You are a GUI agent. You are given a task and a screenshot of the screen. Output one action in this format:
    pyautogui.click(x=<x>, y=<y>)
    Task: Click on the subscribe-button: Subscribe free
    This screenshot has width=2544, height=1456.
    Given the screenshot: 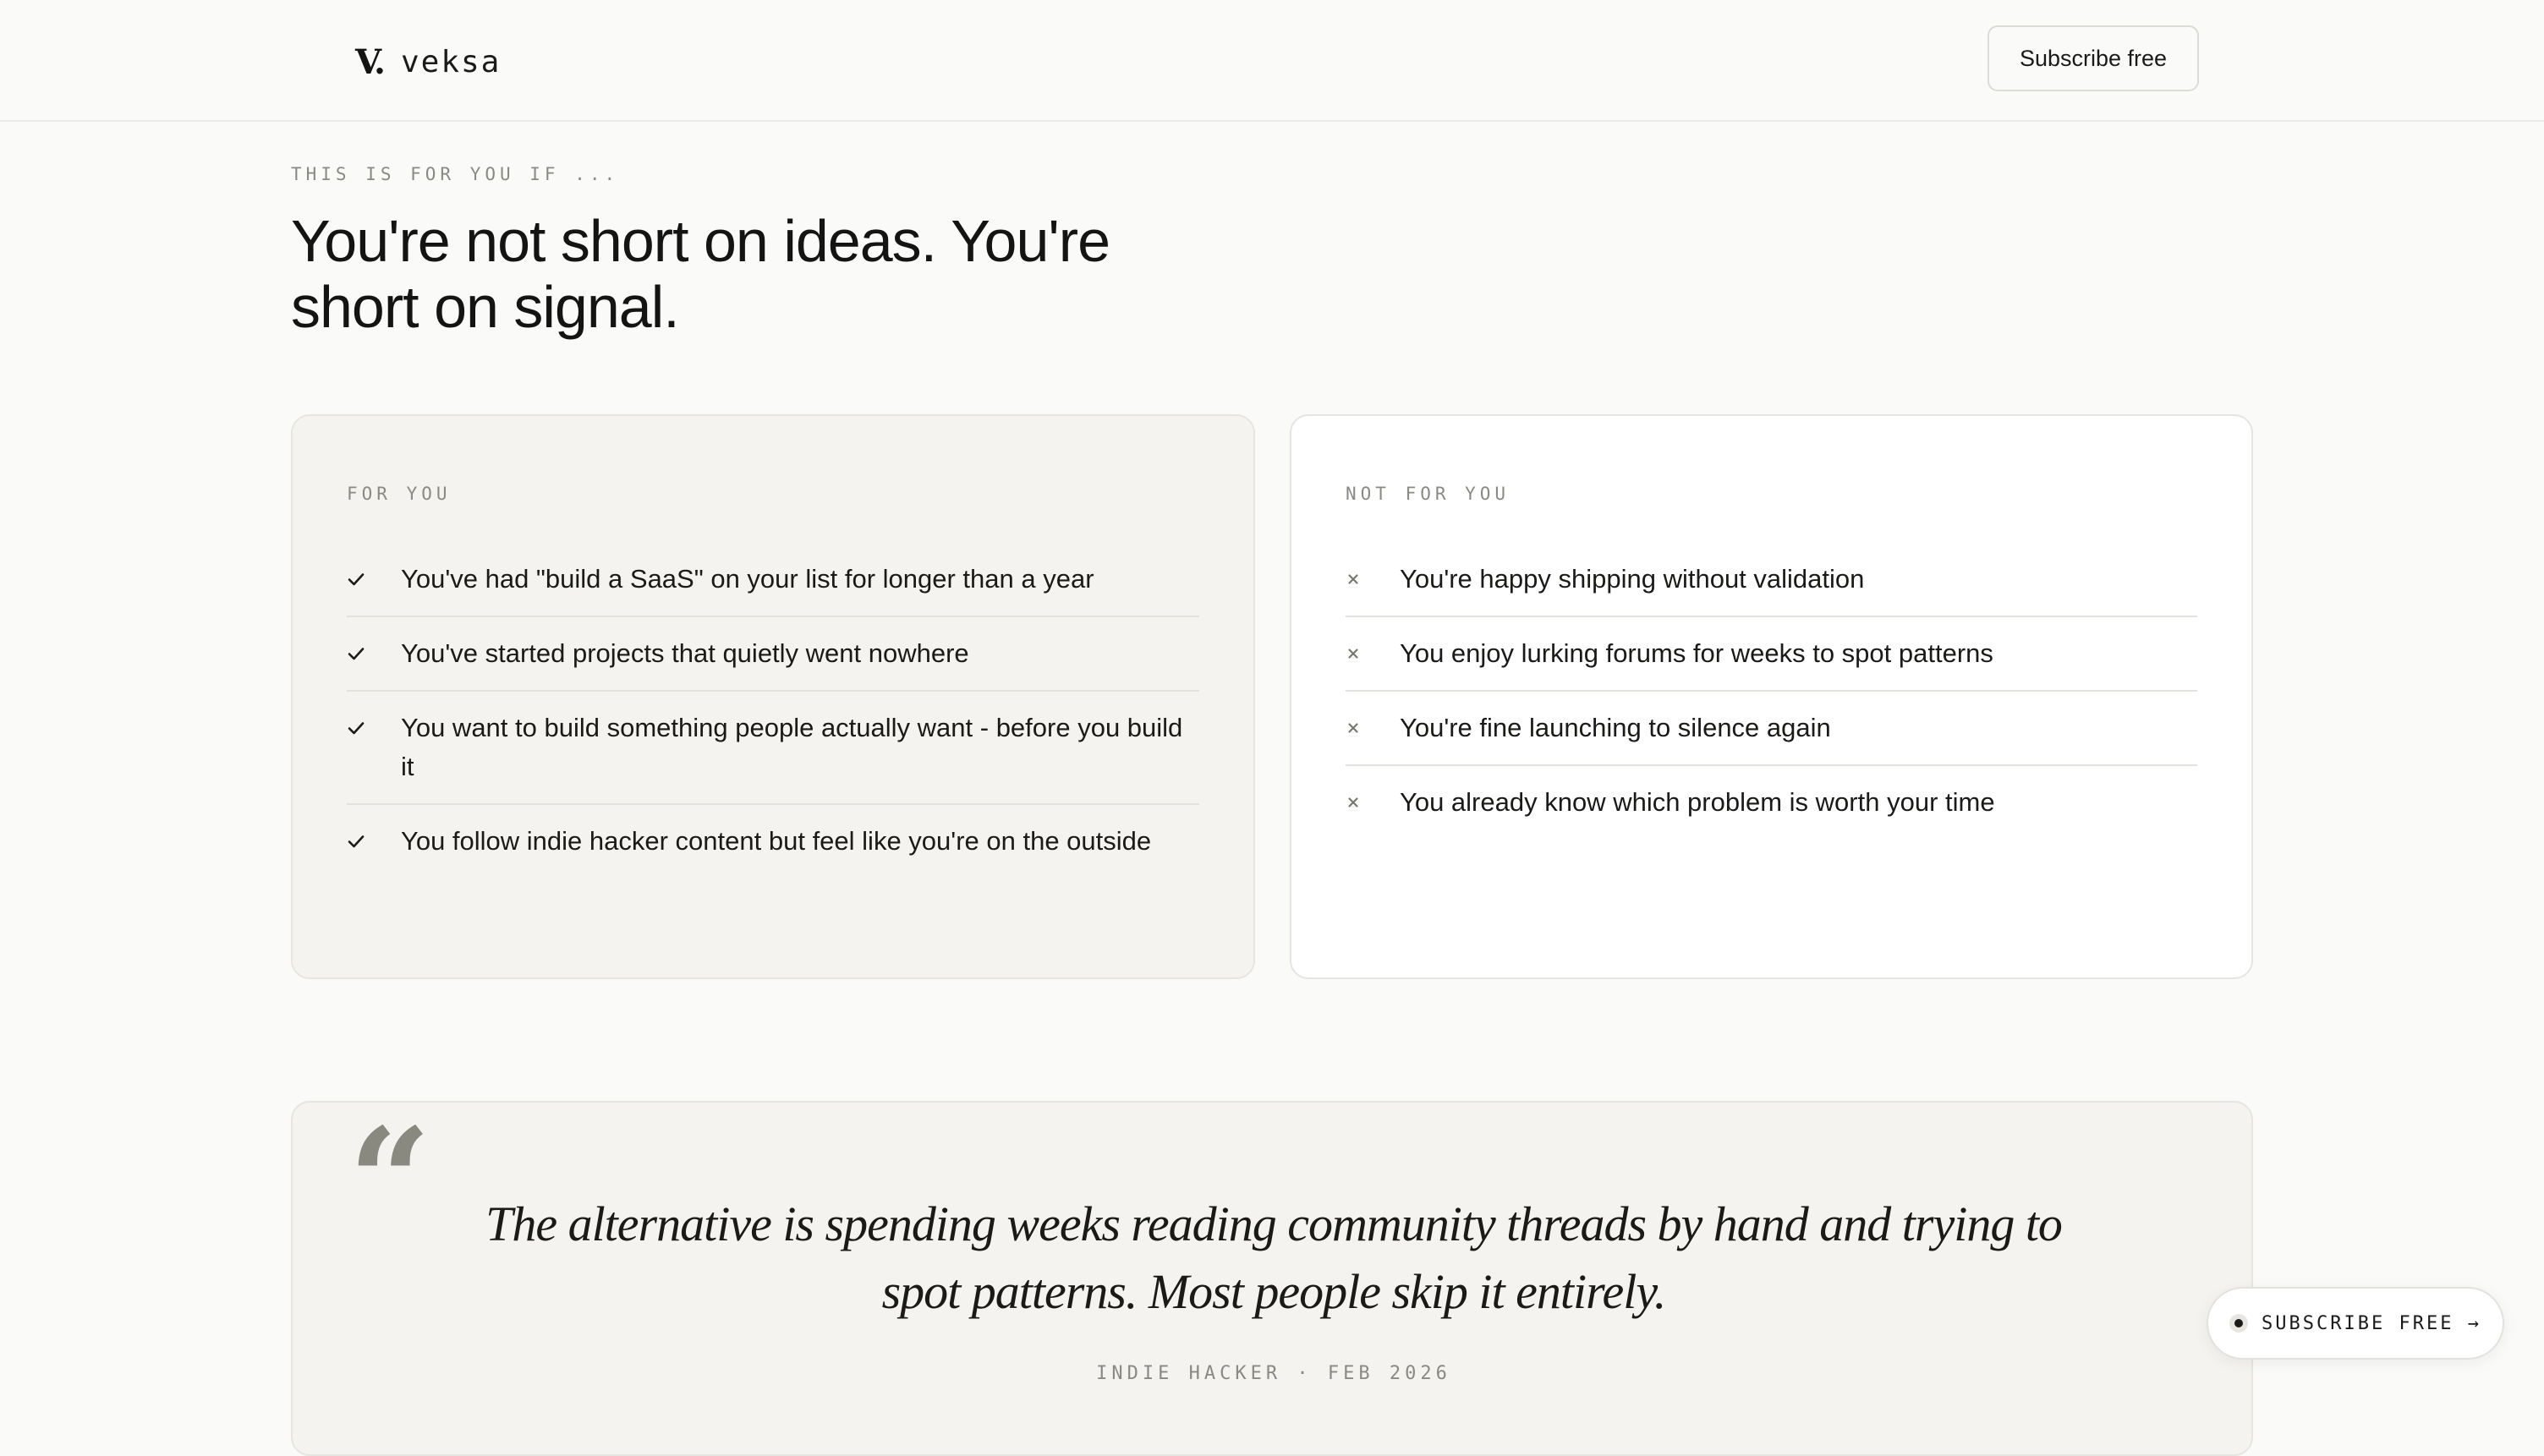 What is the action you would take?
    pyautogui.click(x=2093, y=58)
    